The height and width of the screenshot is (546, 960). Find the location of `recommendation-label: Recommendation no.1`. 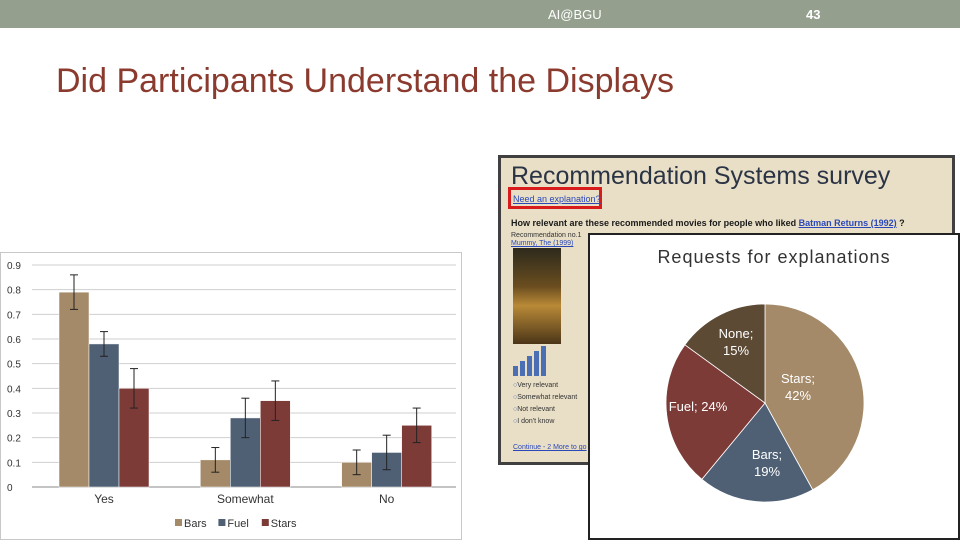

recommendation-label: Recommendation no.1 is located at coordinates (546, 235).